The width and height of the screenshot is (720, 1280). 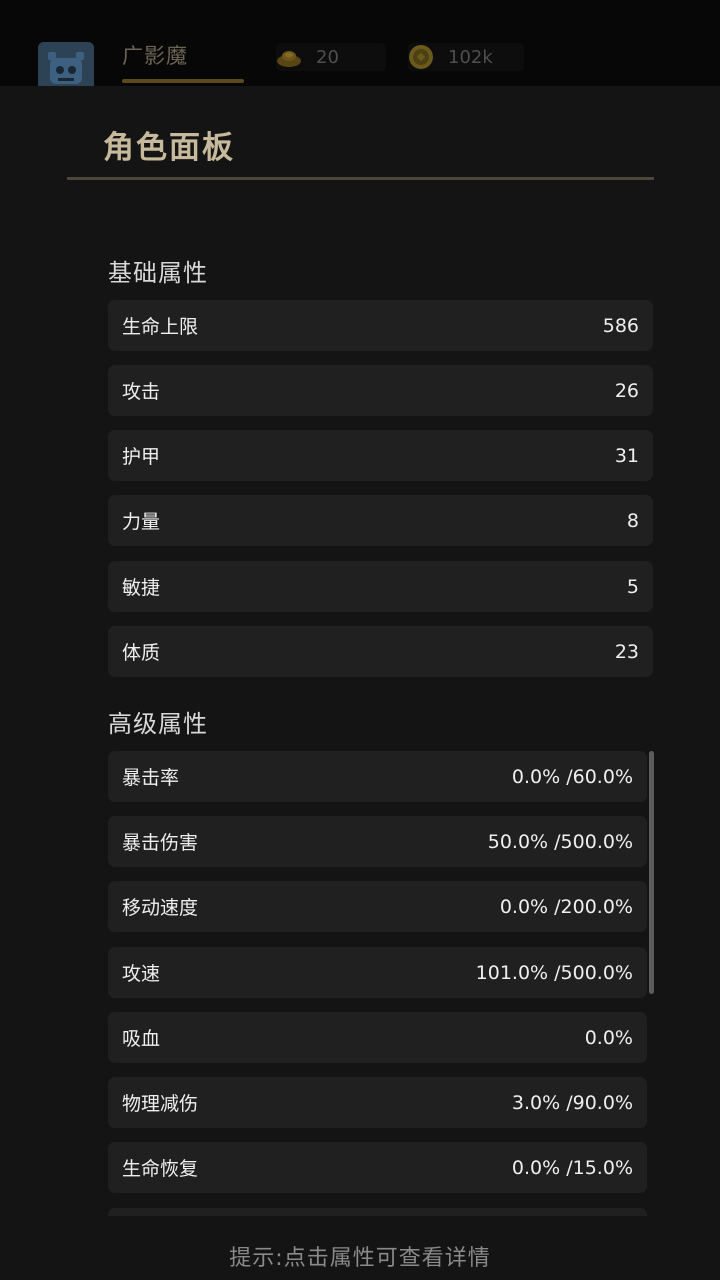 What do you see at coordinates (380, 455) in the screenshot?
I see `attribute-row-armor: 护甲 31` at bounding box center [380, 455].